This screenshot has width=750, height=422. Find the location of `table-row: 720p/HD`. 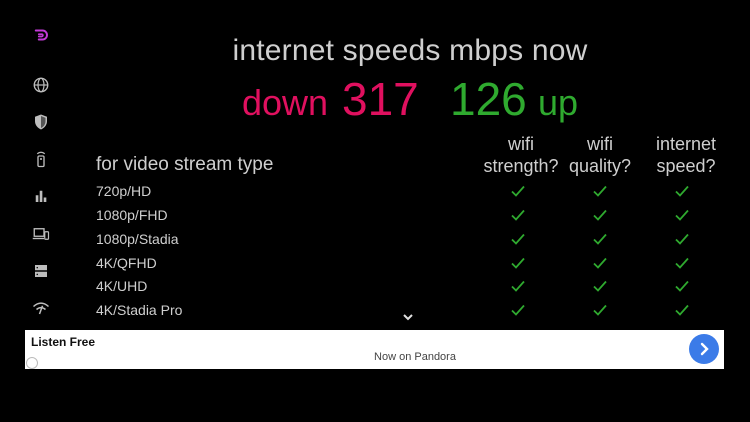

table-row: 720p/HD is located at coordinates (375, 191).